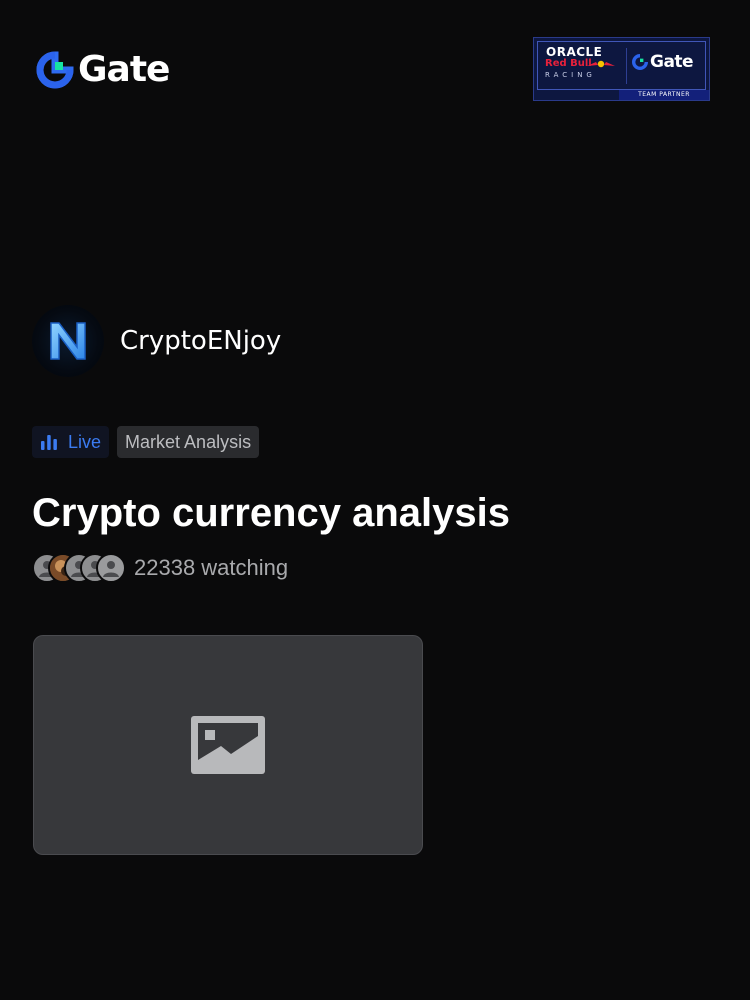  I want to click on brand-name: Gate, so click(124, 69).